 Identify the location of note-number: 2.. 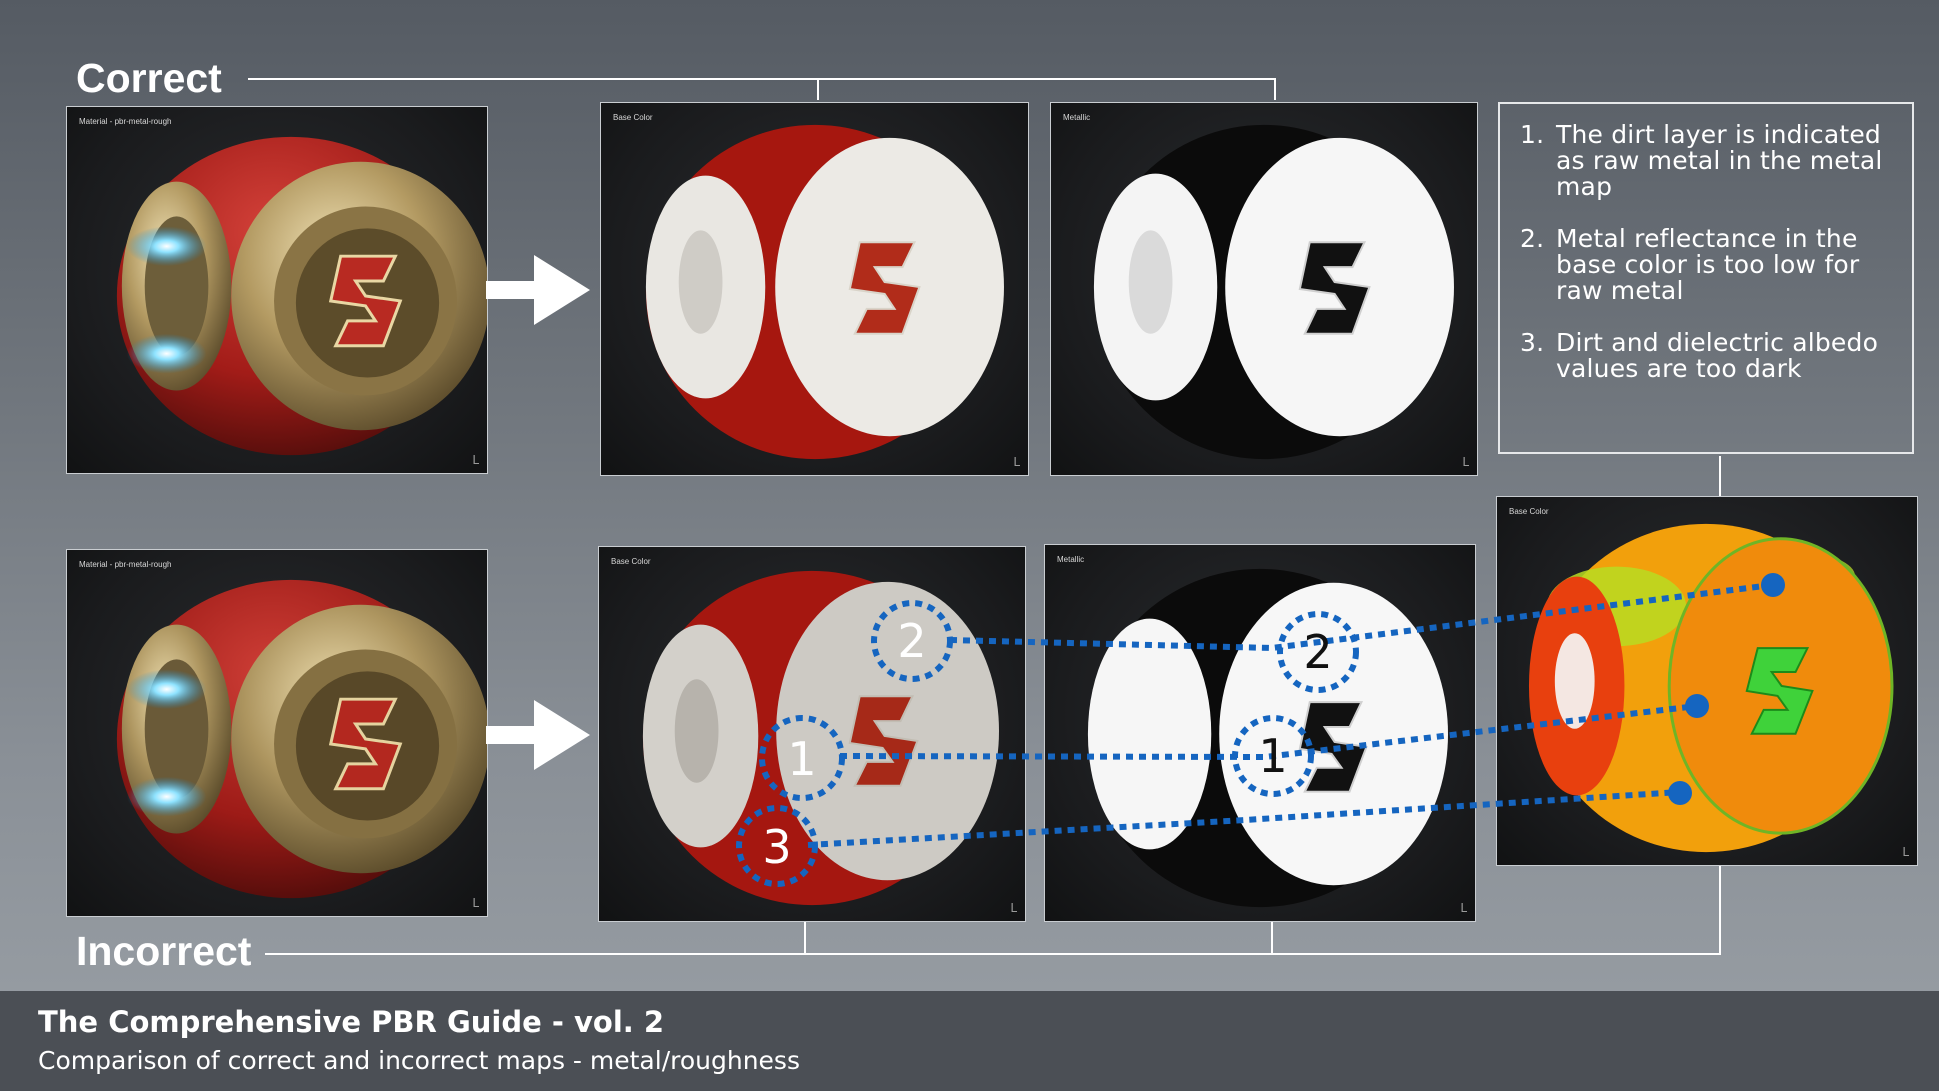
(1532, 238).